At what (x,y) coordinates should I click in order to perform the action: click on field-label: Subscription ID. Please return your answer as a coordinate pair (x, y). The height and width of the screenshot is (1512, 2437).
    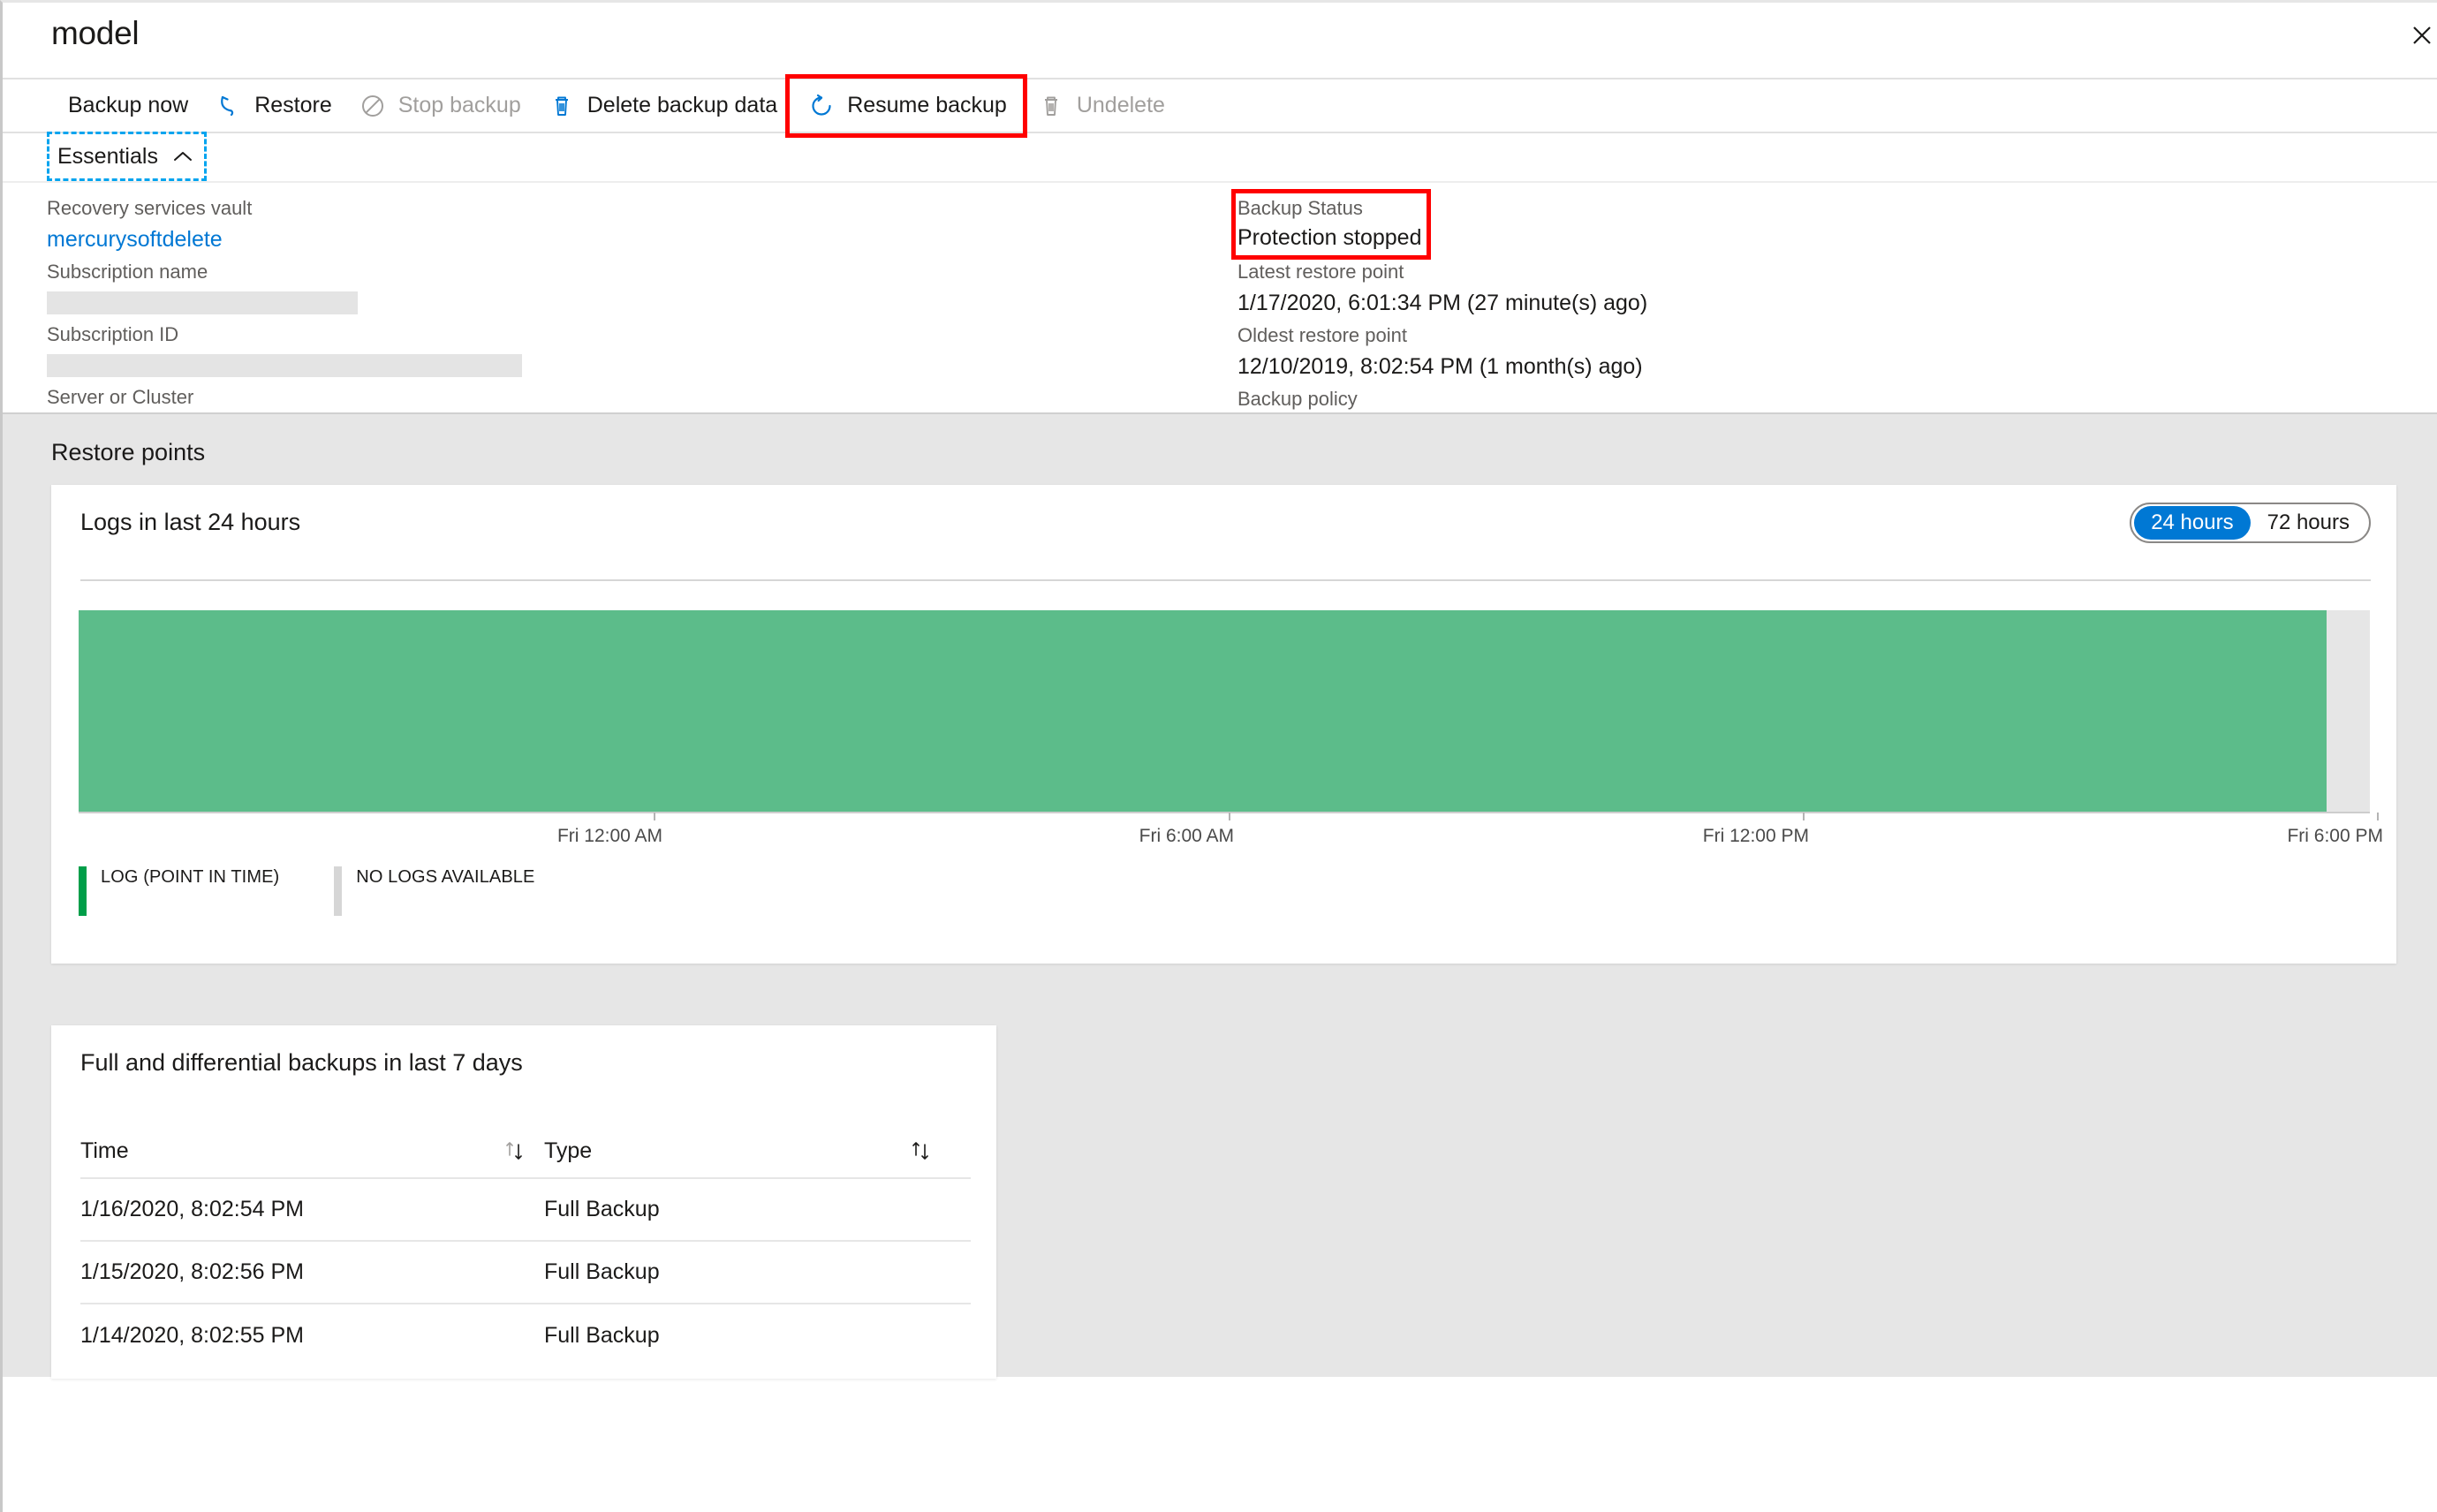
    Looking at the image, I should click on (113, 334).